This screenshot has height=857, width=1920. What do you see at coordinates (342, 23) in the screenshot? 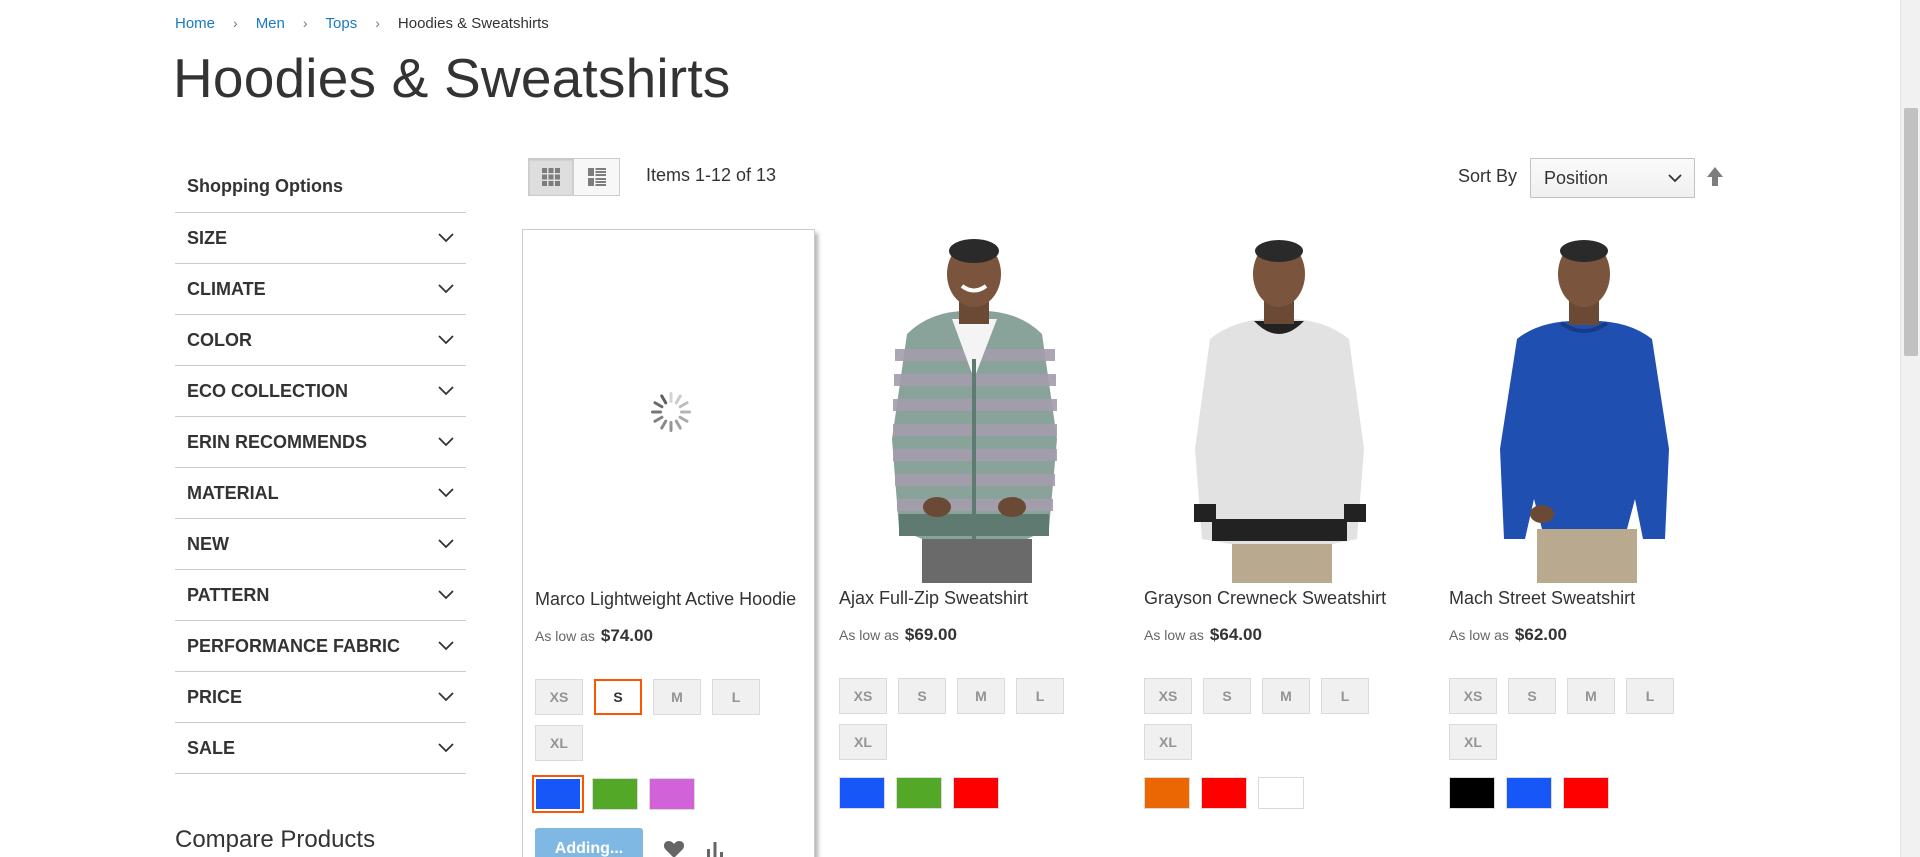
I see `breadcrumb-tops: Tops` at bounding box center [342, 23].